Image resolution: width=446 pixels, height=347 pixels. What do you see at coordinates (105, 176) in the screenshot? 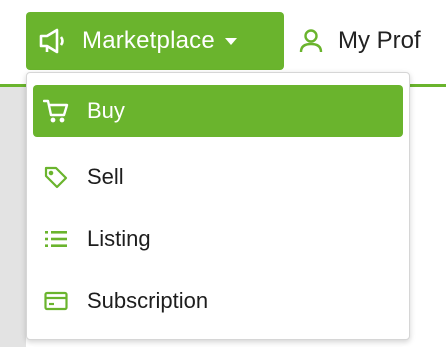
I see `menu-item-label: Sell` at bounding box center [105, 176].